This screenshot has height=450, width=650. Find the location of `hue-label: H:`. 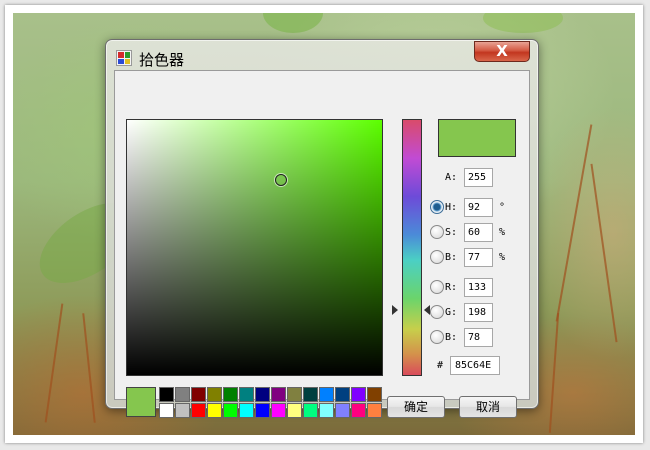

hue-label: H: is located at coordinates (451, 207).